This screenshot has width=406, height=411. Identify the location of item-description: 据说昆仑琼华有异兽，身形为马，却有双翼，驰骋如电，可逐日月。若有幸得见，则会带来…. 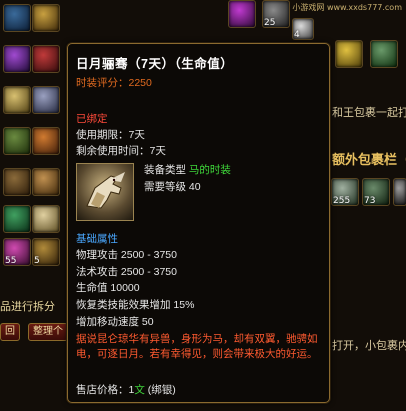
(197, 346).